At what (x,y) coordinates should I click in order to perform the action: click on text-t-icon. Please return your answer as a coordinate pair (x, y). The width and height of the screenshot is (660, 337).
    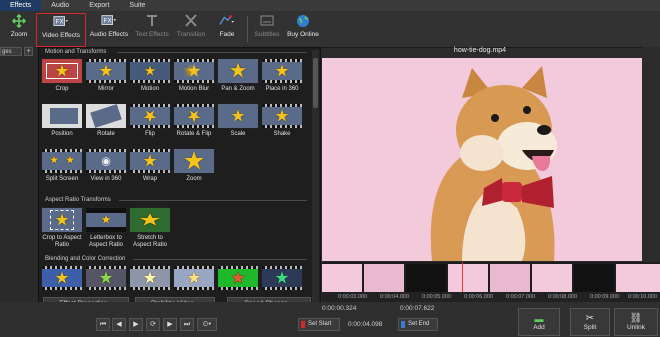
    Looking at the image, I should click on (152, 20).